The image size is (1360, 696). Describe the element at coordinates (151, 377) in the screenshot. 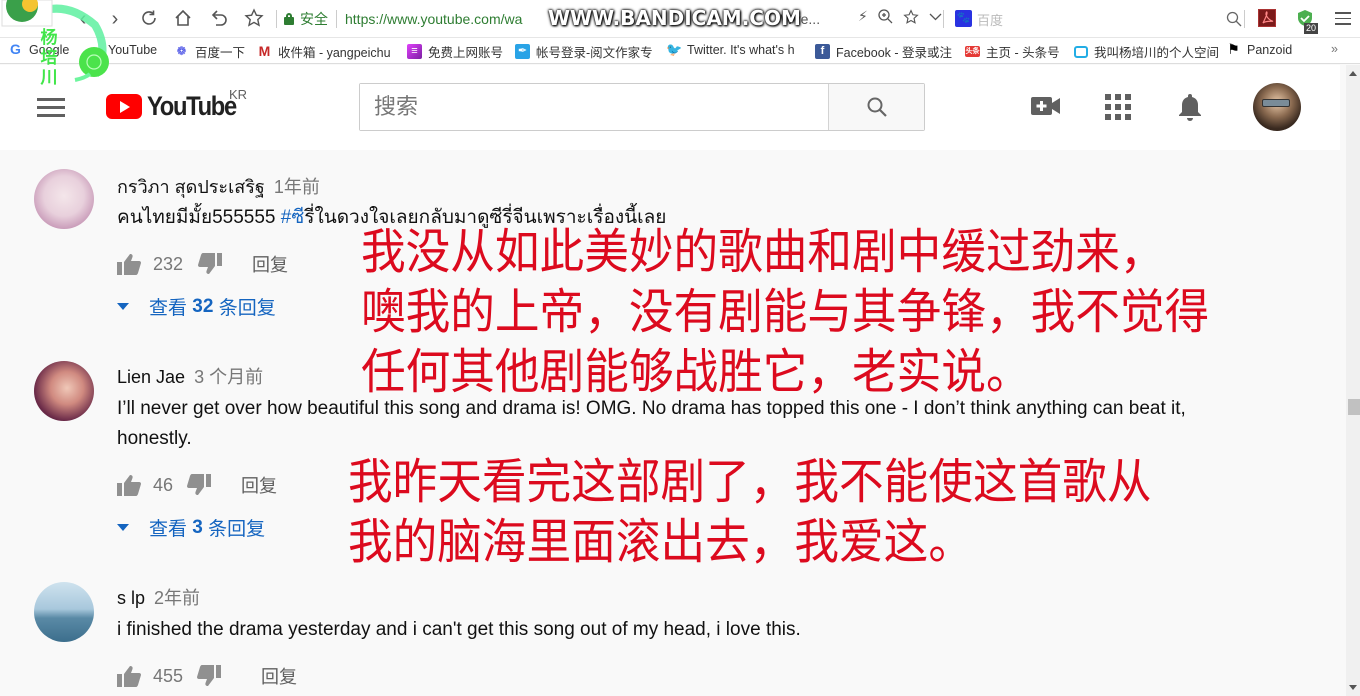

I see `comment-author: Lien Jae` at that location.